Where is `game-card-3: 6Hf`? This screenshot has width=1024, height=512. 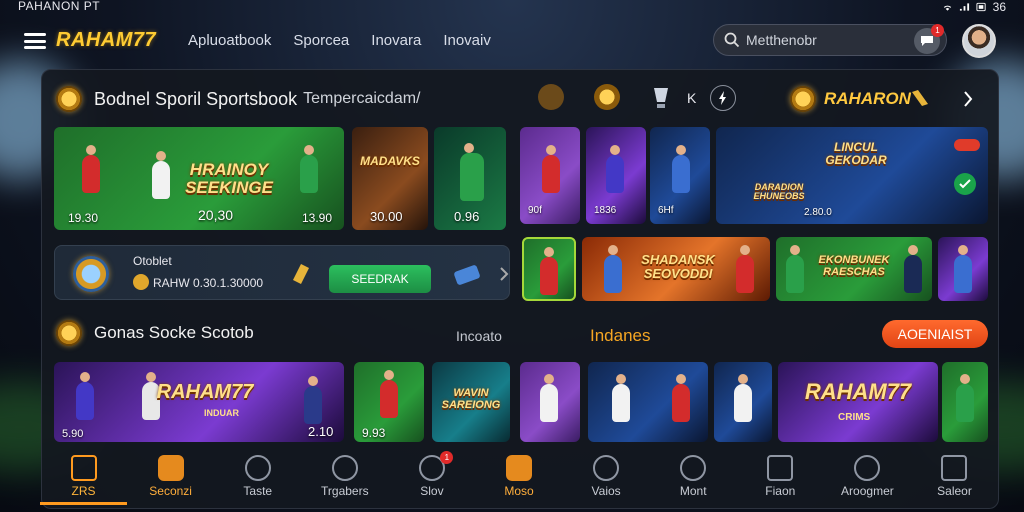
game-card-3: 6Hf is located at coordinates (680, 175).